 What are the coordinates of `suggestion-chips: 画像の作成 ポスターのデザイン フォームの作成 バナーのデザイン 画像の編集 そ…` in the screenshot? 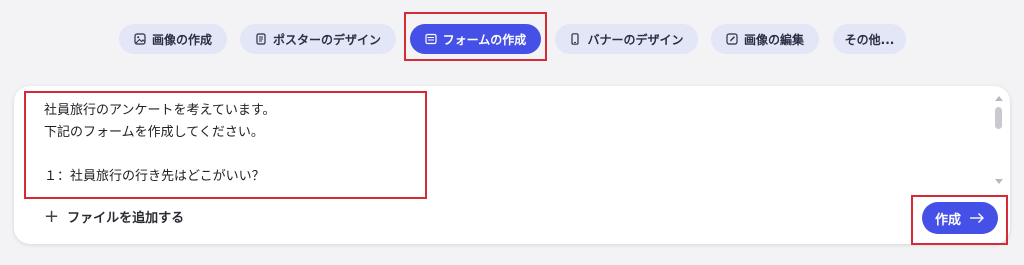 It's located at (512, 40).